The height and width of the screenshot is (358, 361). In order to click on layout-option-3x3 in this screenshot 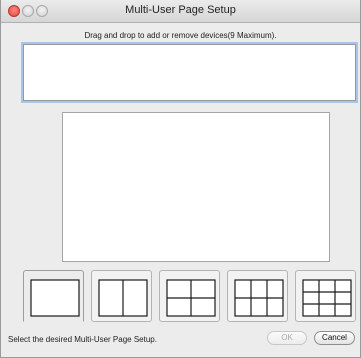, I will do `click(325, 296)`.